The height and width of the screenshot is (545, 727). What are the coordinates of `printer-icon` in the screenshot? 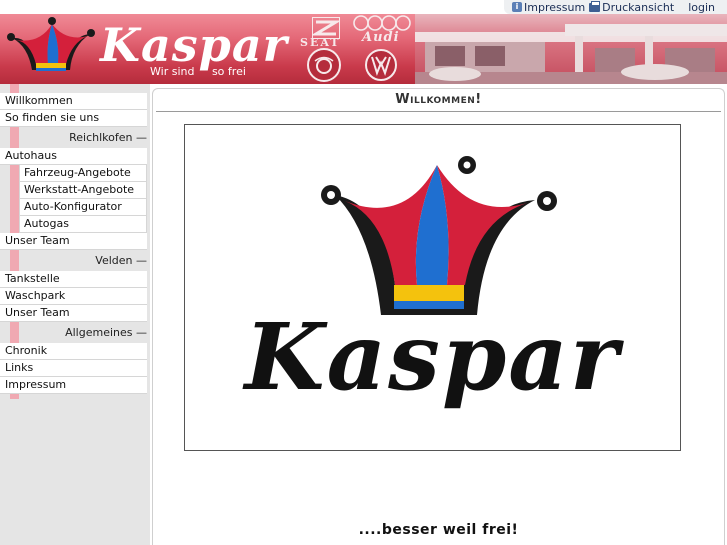 It's located at (595, 6).